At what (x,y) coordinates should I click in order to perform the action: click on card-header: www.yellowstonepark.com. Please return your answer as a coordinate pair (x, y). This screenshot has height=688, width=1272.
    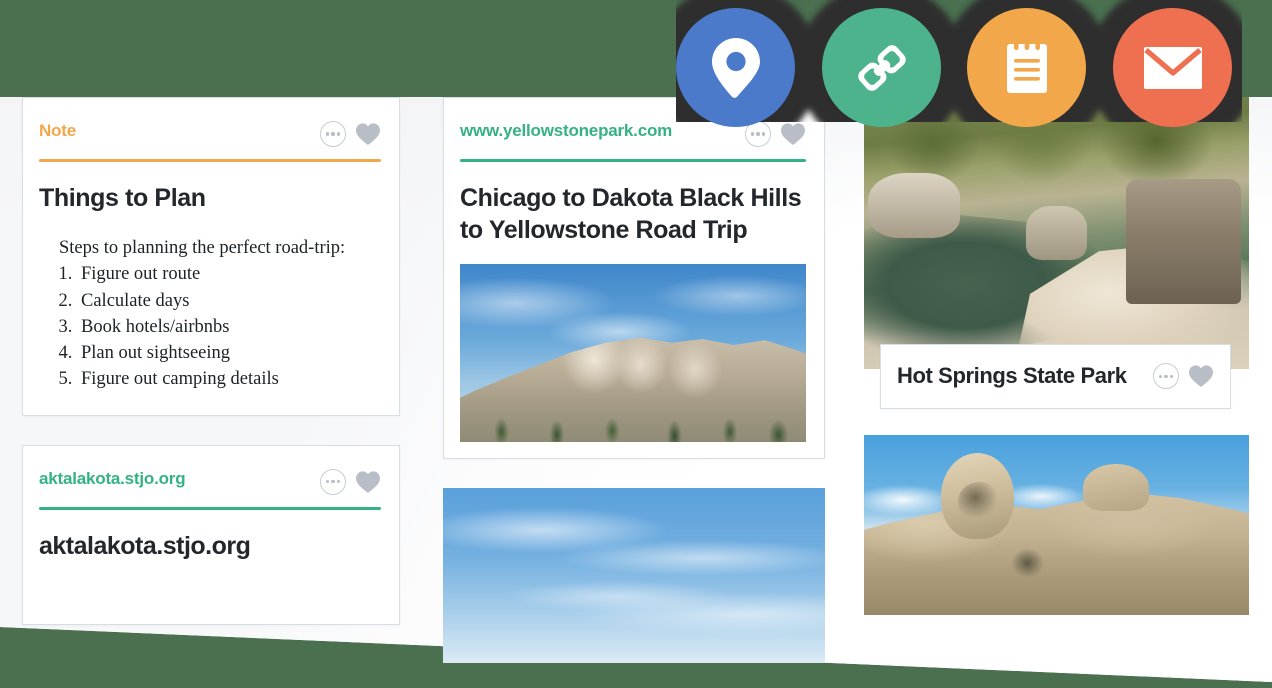
    Looking at the image, I should click on (633, 133).